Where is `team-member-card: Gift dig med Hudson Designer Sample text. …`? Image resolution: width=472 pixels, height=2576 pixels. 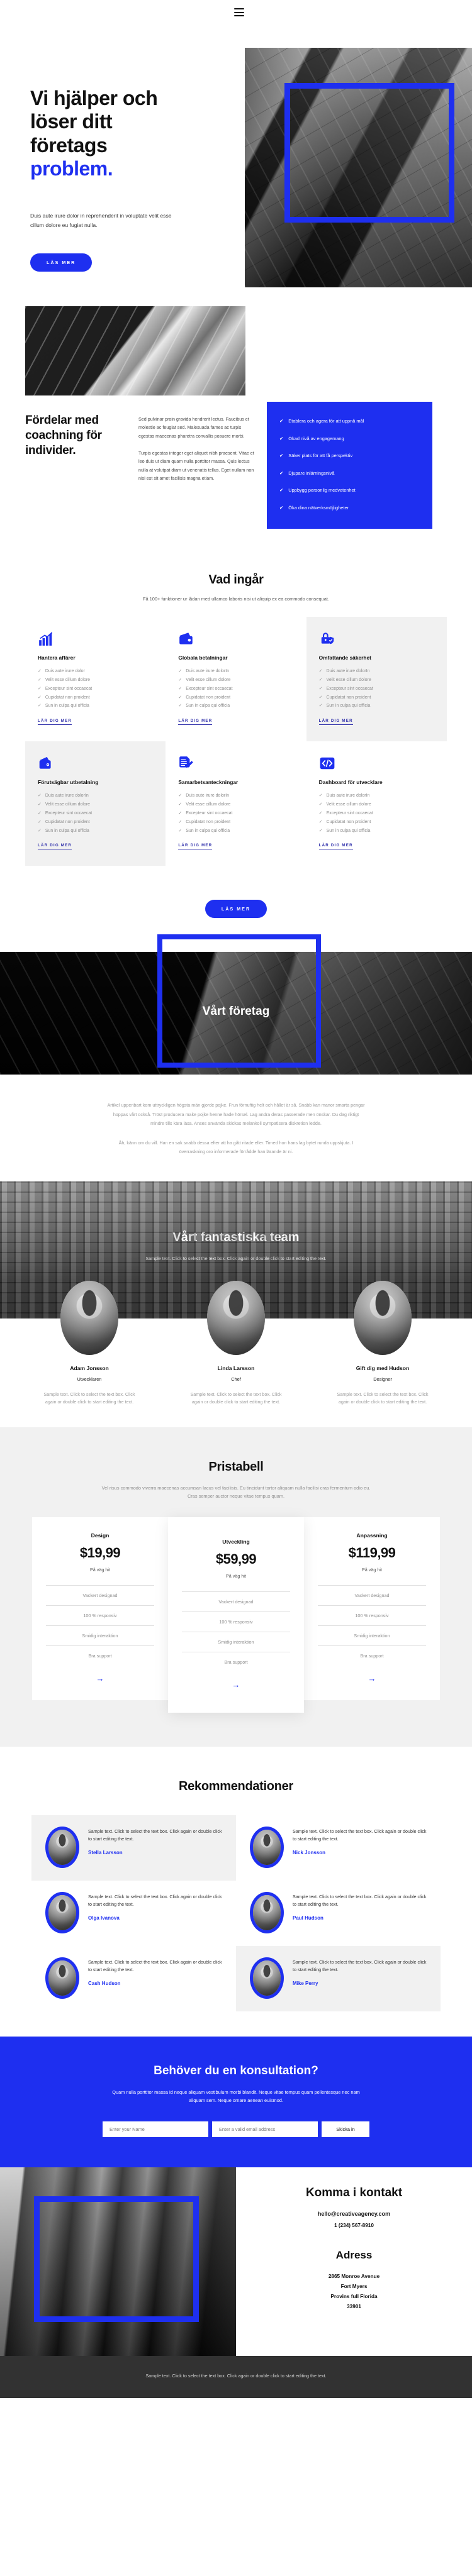 team-member-card: Gift dig med Hudson Designer Sample text. … is located at coordinates (383, 1343).